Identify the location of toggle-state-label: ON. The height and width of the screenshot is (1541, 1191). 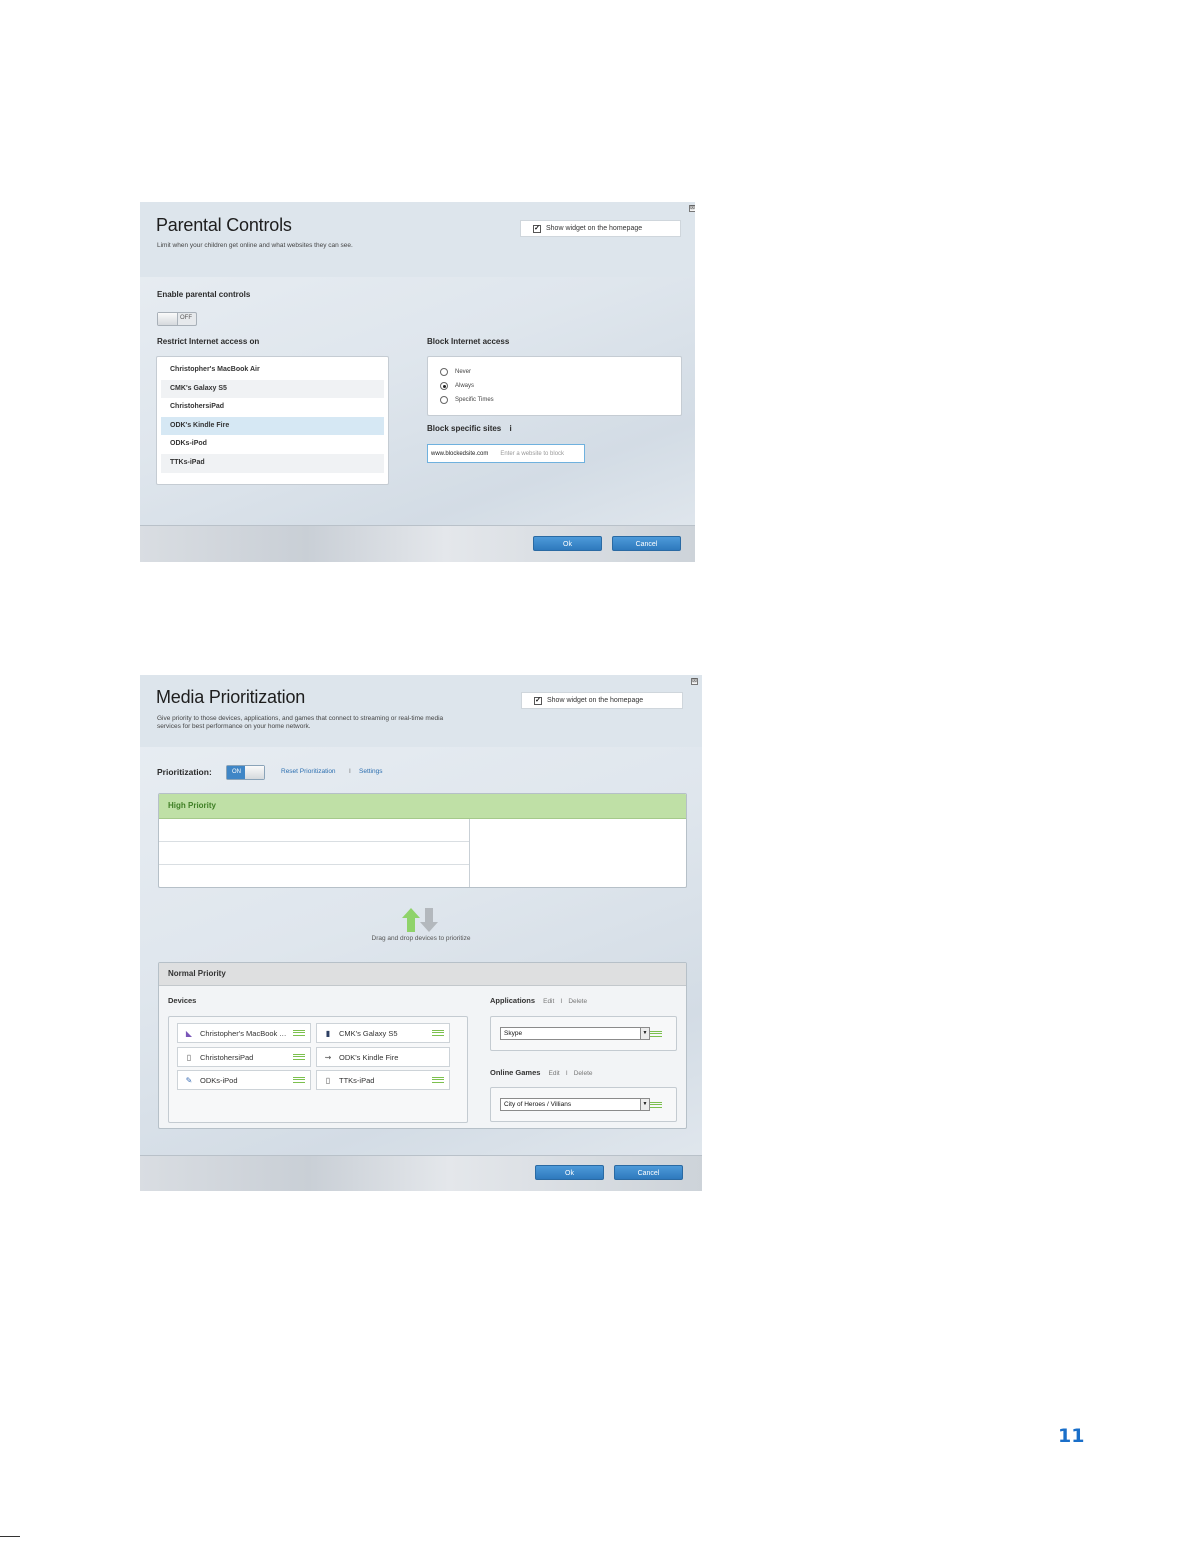
(236, 772).